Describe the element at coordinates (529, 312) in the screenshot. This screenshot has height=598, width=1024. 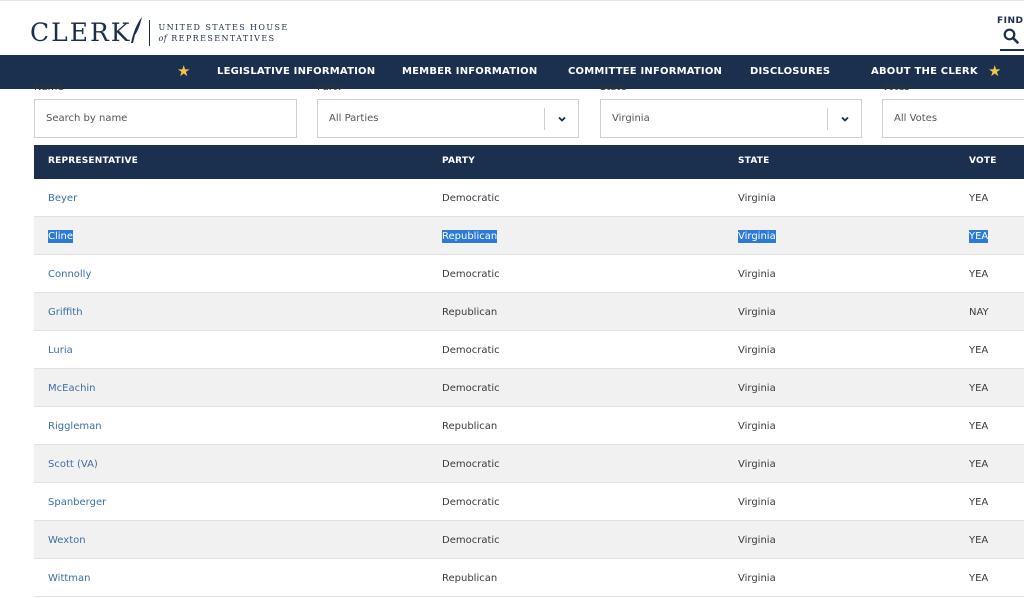
I see `table-row: Griffith Republican Virginia NAY` at that location.